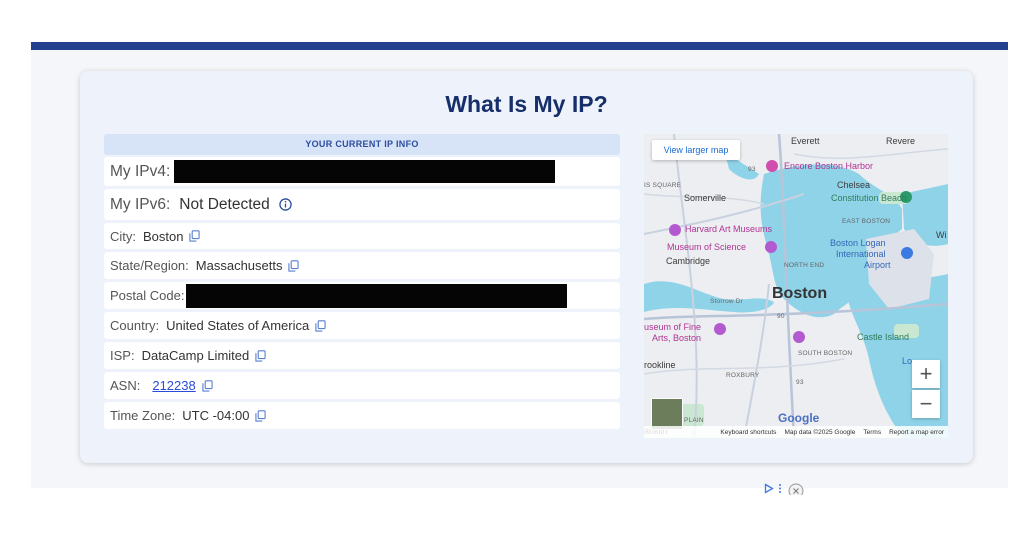  I want to click on map-label-logan-2: International, so click(861, 254).